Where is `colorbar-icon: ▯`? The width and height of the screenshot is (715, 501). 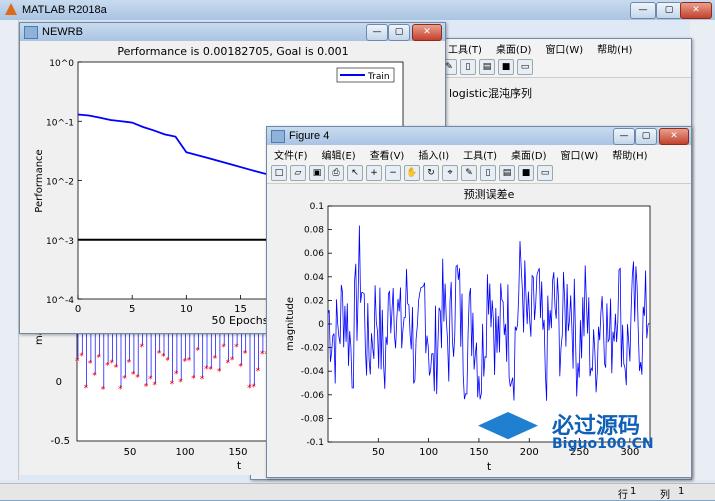
colorbar-icon: ▯ is located at coordinates (488, 173).